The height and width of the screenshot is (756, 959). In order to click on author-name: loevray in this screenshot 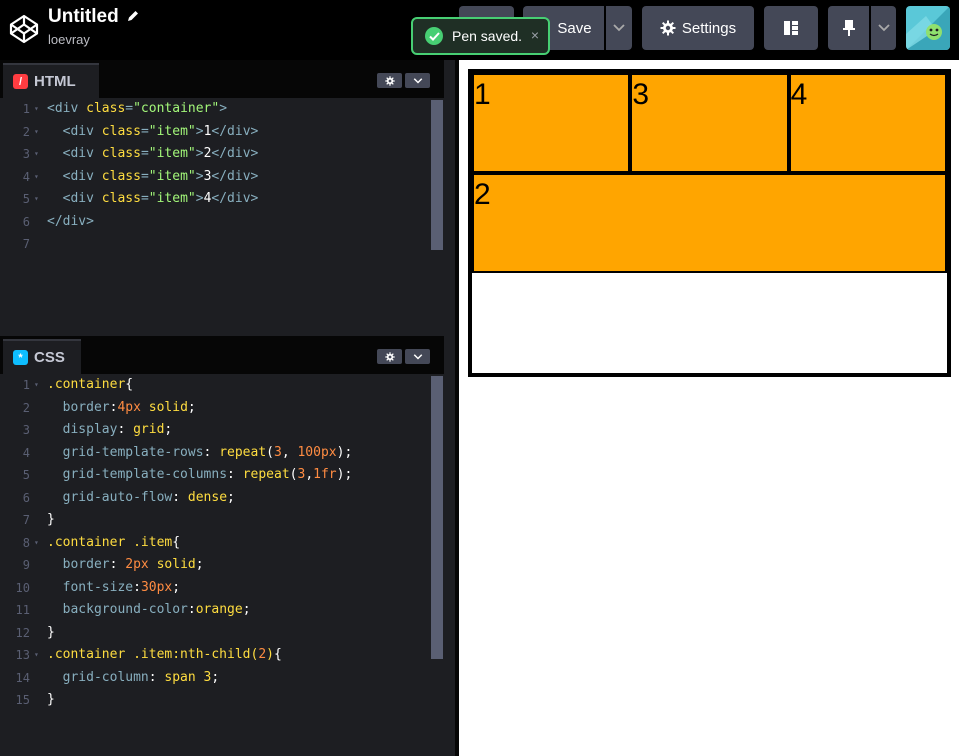, I will do `click(69, 39)`.